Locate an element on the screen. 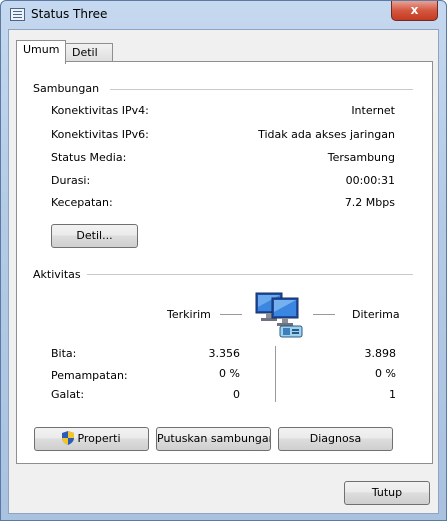  compression-received-value: 0 % is located at coordinates (385, 373).